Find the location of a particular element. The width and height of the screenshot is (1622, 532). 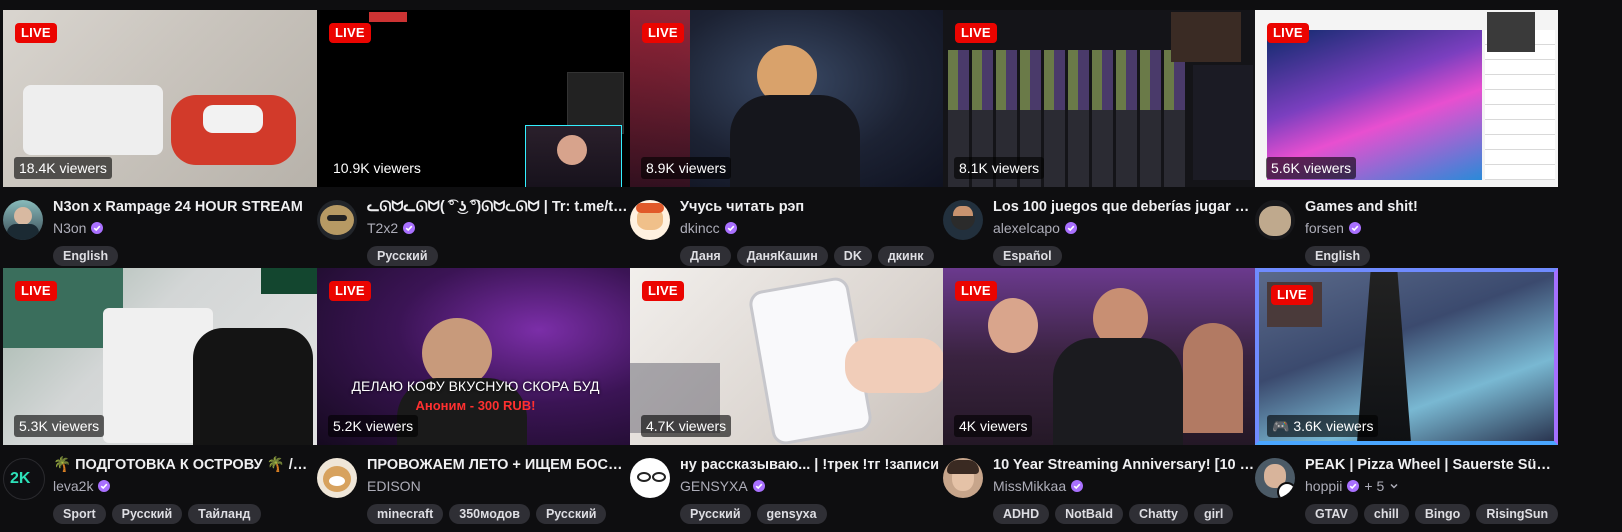

channel-label: alexelcapo is located at coordinates (1026, 228).